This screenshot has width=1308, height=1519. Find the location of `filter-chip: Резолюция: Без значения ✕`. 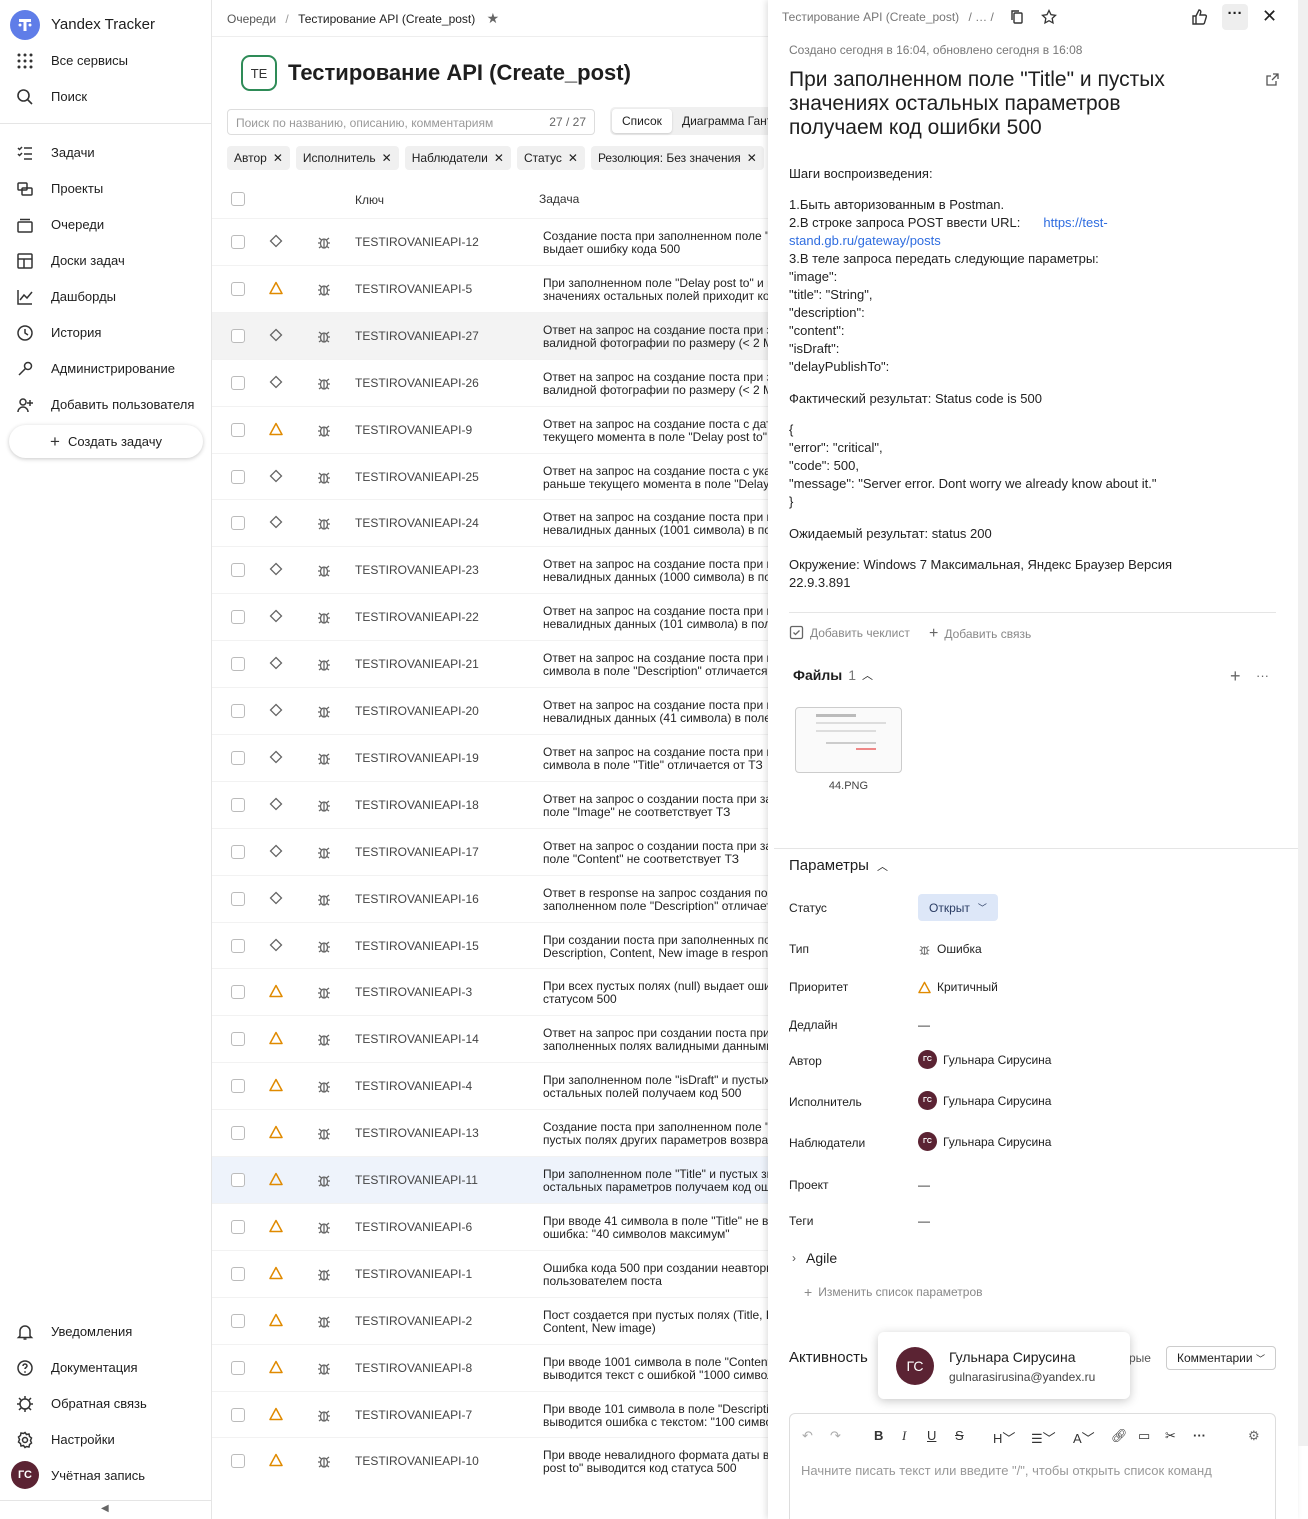

filter-chip: Резолюция: Без значения ✕ is located at coordinates (677, 158).